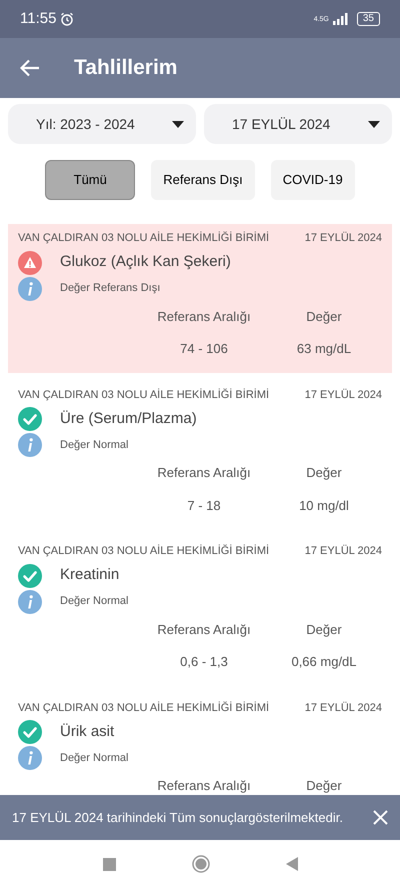 Image resolution: width=400 pixels, height=888 pixels. I want to click on back-triangle-icon, so click(292, 864).